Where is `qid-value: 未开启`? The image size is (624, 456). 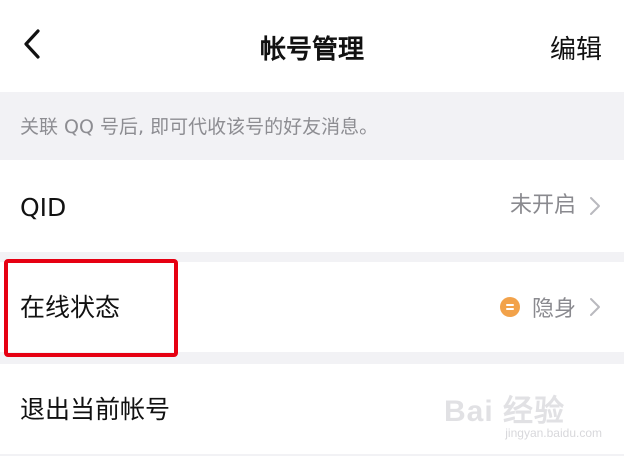
qid-value: 未开启 is located at coordinates (542, 205).